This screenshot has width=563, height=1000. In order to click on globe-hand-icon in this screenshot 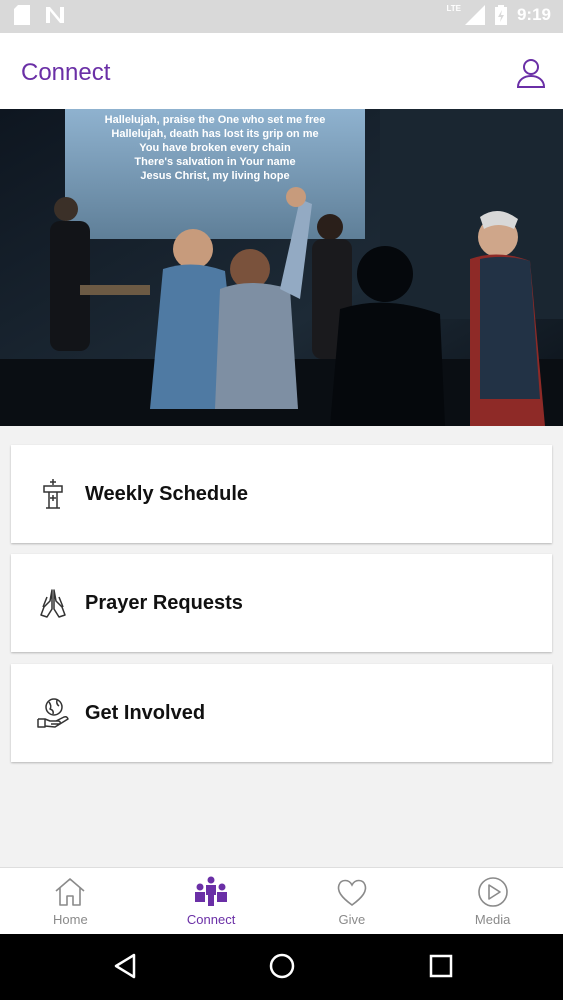, I will do `click(53, 713)`.